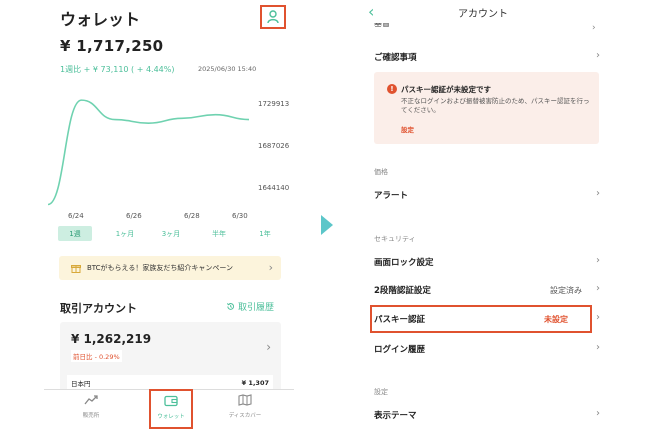  Describe the element at coordinates (171, 401) in the screenshot. I see `wallet-icon` at that location.